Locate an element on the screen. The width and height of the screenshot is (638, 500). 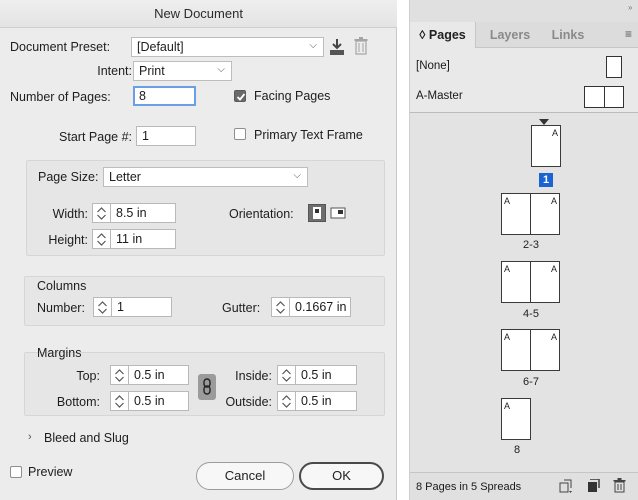
tab-links: Links is located at coordinates (568, 35).